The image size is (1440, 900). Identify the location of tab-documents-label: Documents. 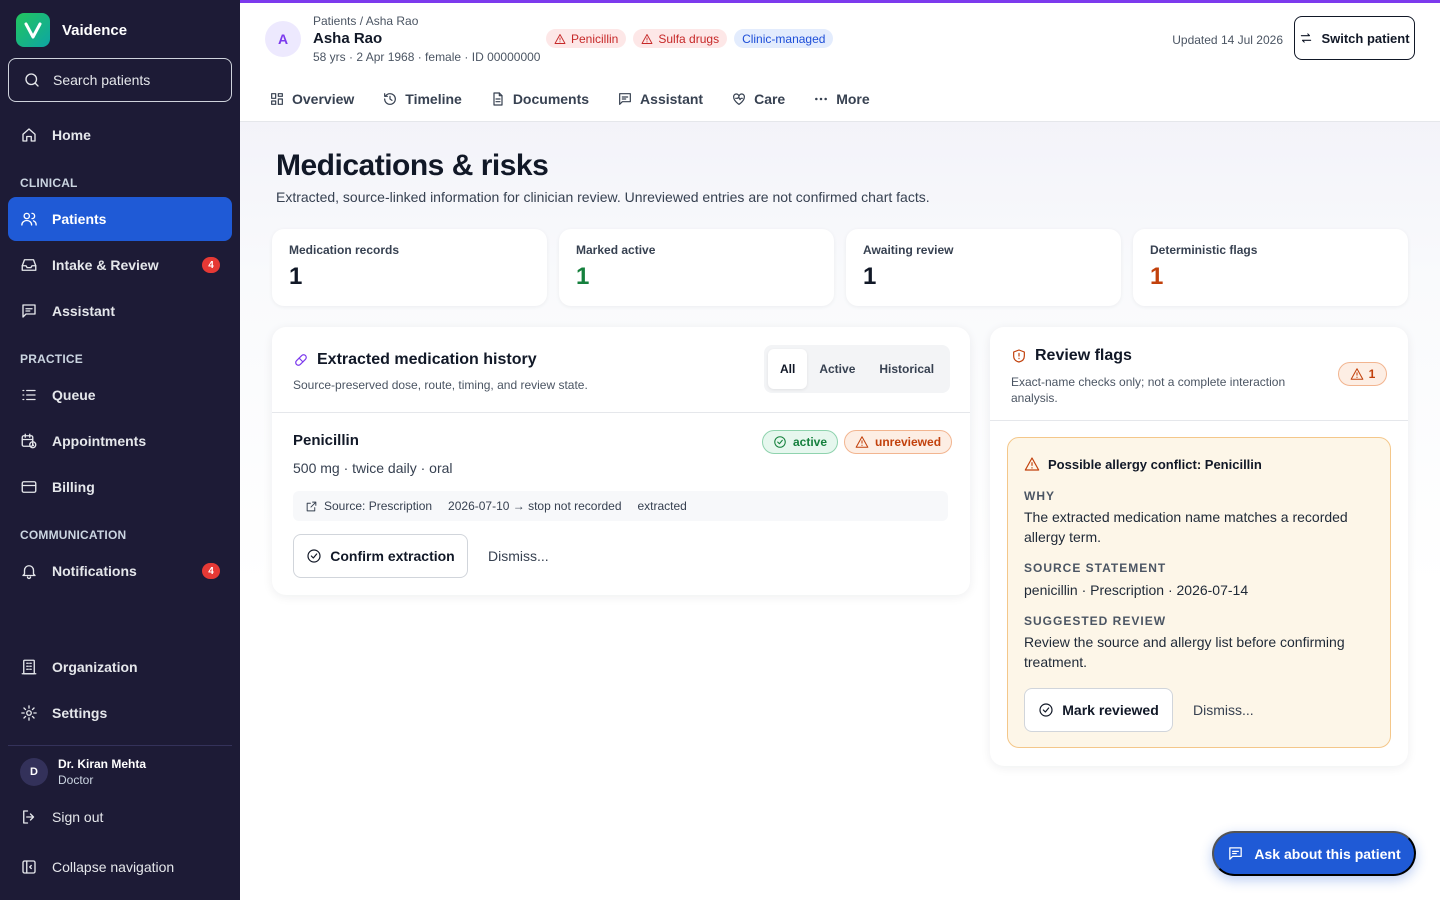
(551, 98).